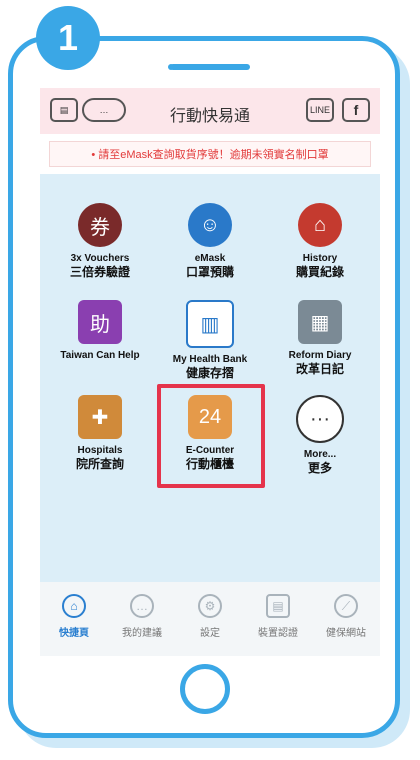  What do you see at coordinates (74, 619) in the screenshot?
I see `tab-shortcuts: ⌂ 快捷頁` at bounding box center [74, 619].